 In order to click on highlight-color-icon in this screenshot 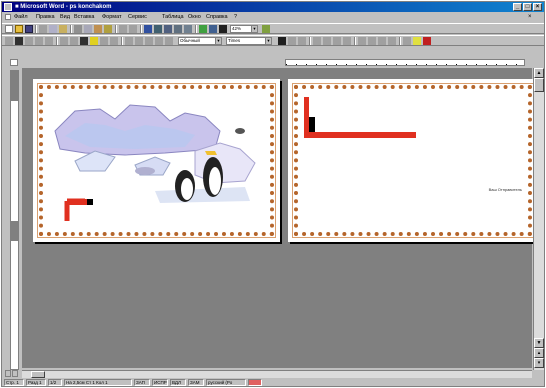, I will do `click(417, 41)`.